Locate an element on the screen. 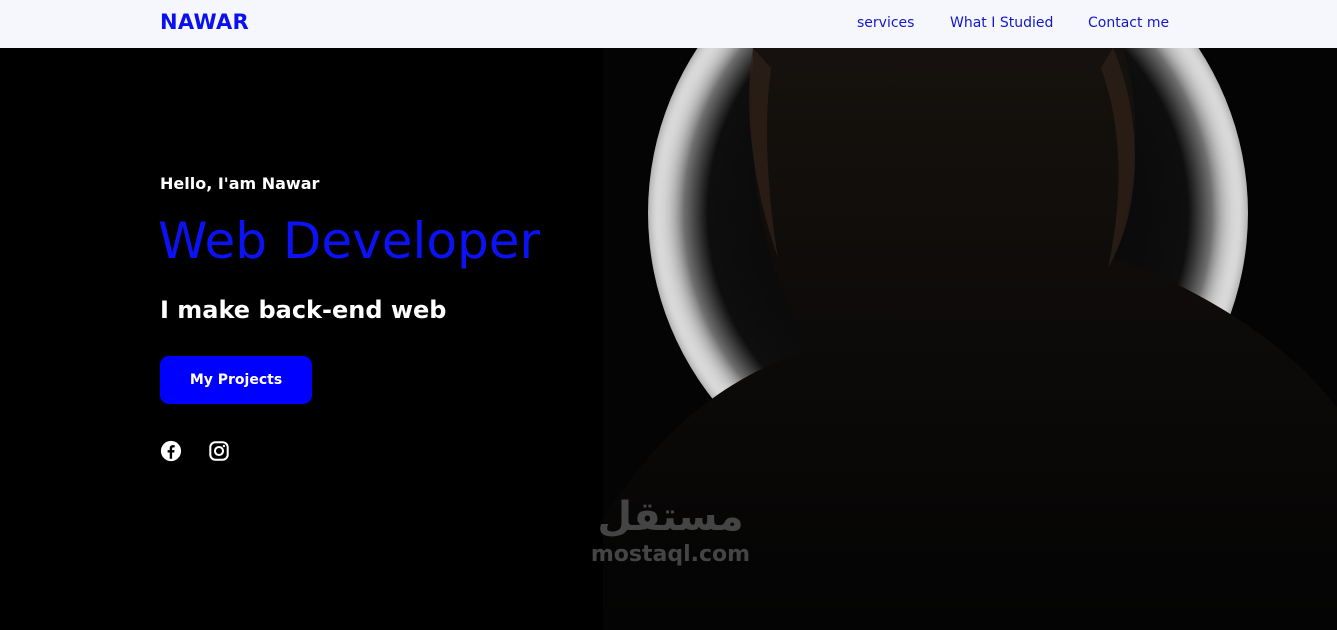  nav-link-what-i-studied: What I Studied is located at coordinates (1001, 23).